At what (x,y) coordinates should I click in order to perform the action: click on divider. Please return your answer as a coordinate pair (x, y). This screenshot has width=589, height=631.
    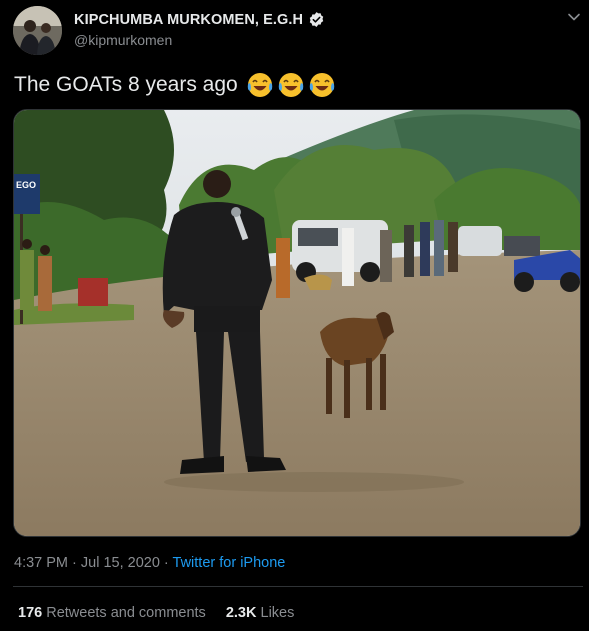
    Looking at the image, I should click on (298, 586).